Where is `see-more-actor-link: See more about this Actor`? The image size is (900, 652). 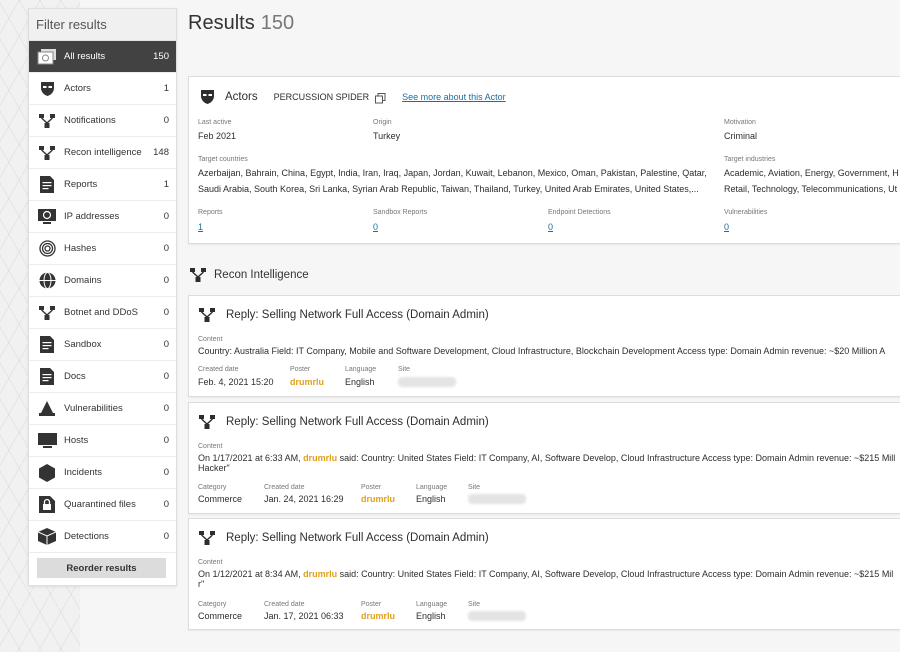 see-more-actor-link: See more about this Actor is located at coordinates (454, 97).